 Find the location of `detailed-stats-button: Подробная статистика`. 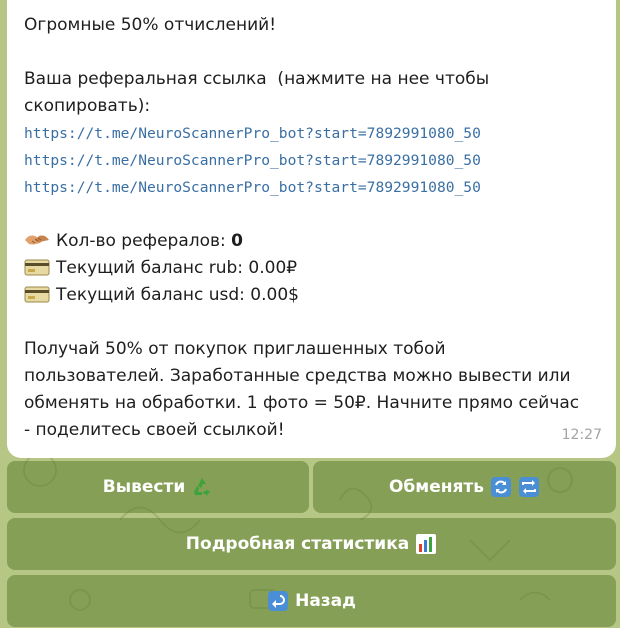

detailed-stats-button: Подробная статистика is located at coordinates (311, 544).